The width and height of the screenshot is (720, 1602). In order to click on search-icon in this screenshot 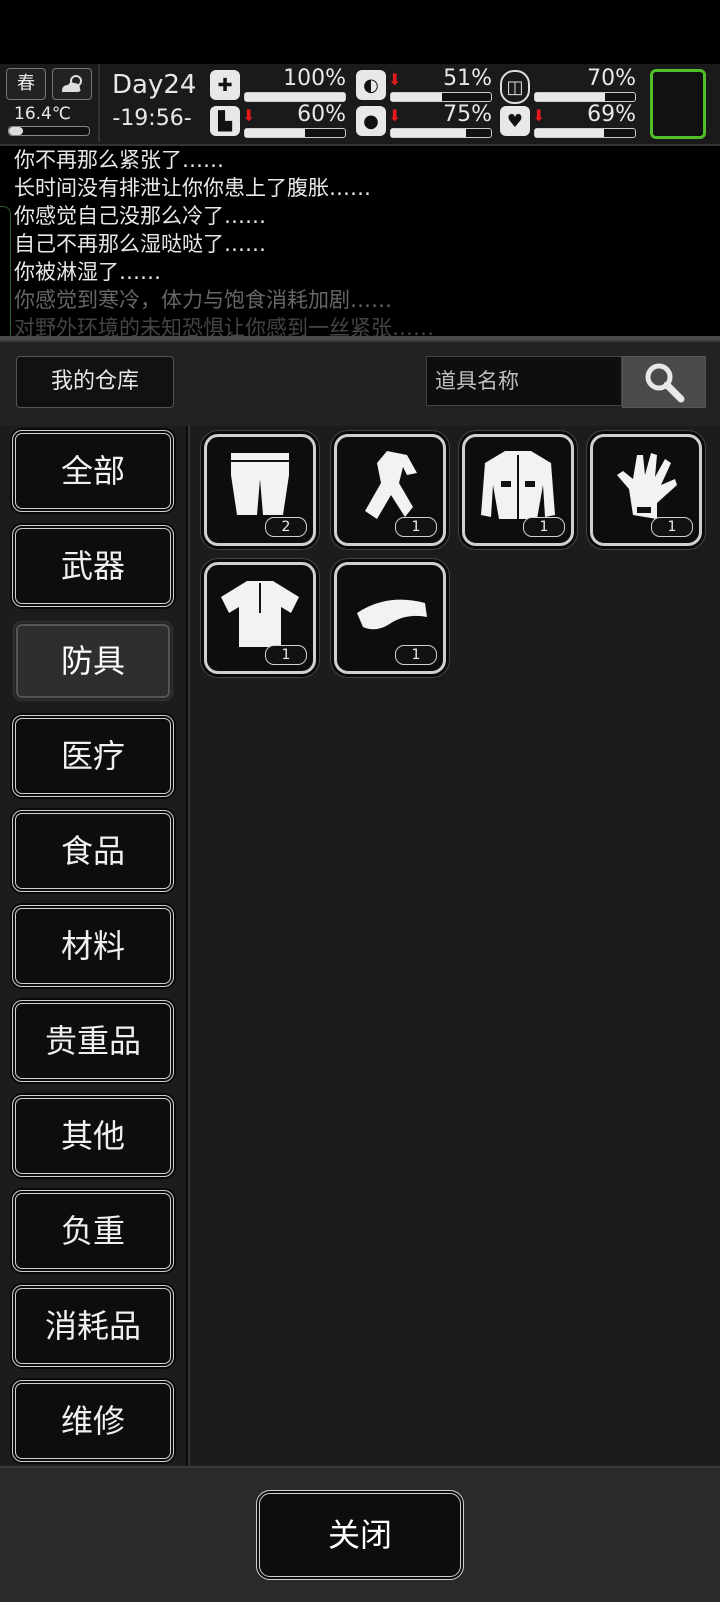, I will do `click(665, 383)`.